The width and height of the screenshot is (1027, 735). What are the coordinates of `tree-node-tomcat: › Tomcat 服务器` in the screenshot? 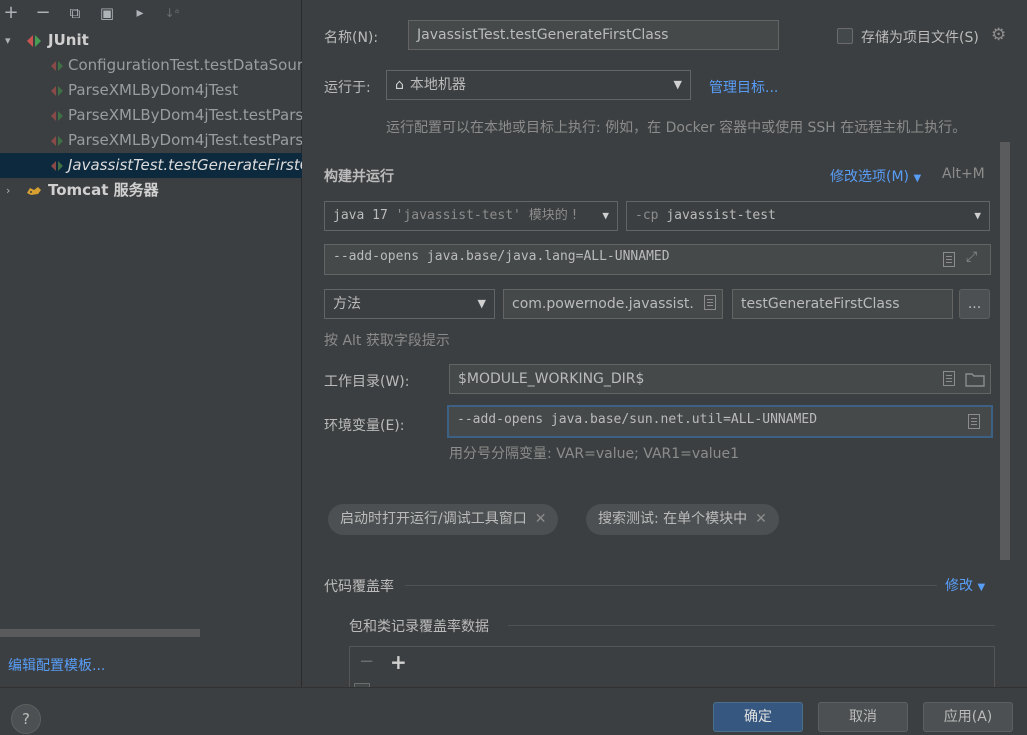 It's located at (151, 190).